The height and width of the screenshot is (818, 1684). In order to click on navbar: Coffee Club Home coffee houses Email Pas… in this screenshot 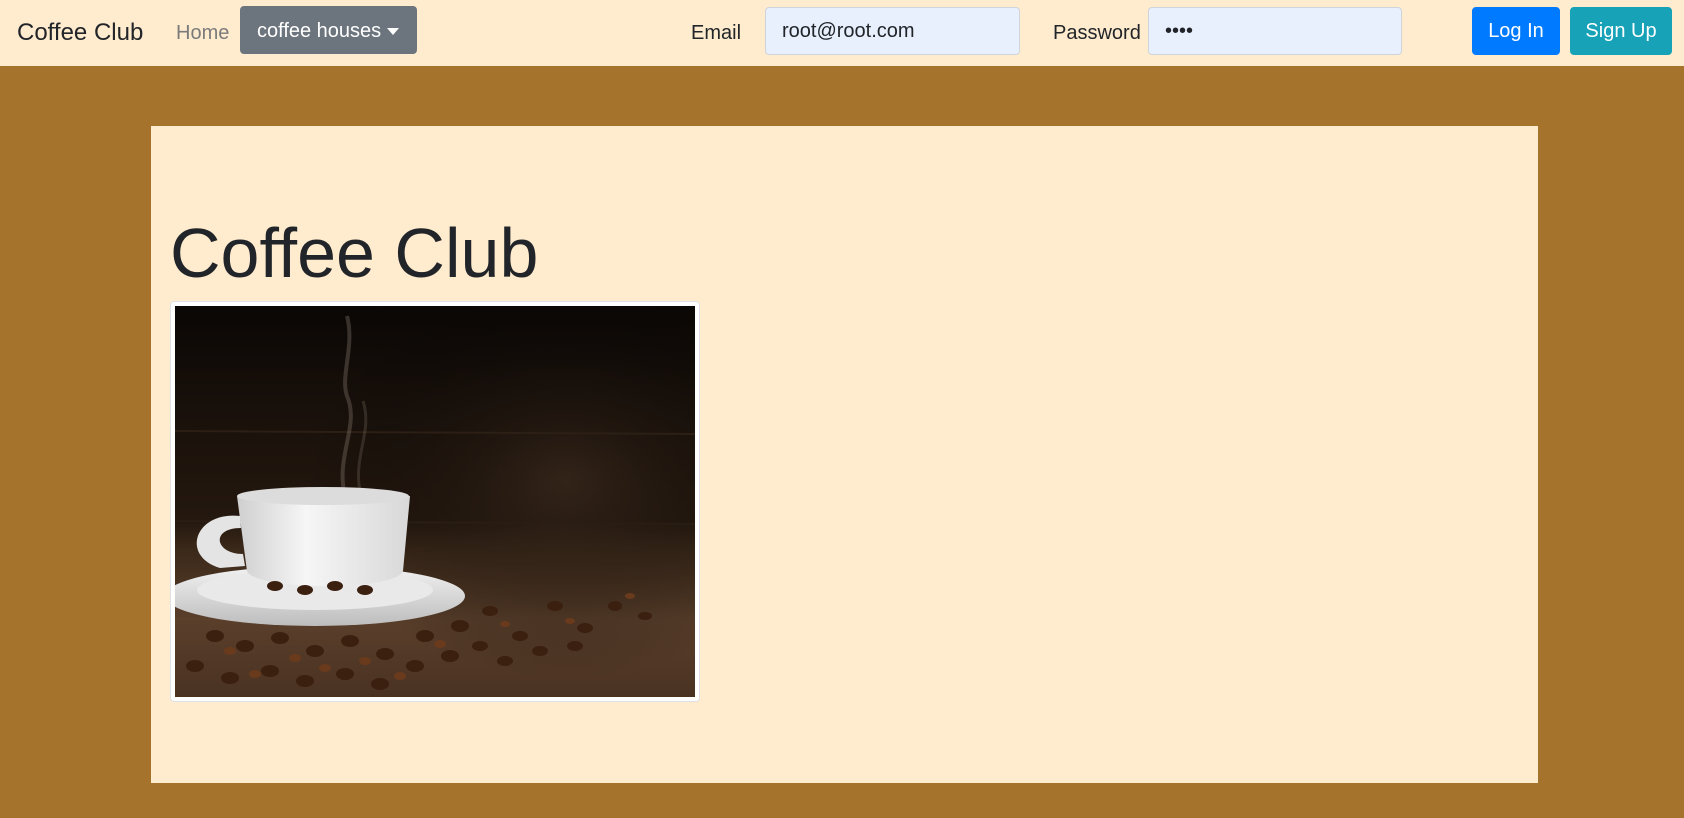, I will do `click(842, 33)`.